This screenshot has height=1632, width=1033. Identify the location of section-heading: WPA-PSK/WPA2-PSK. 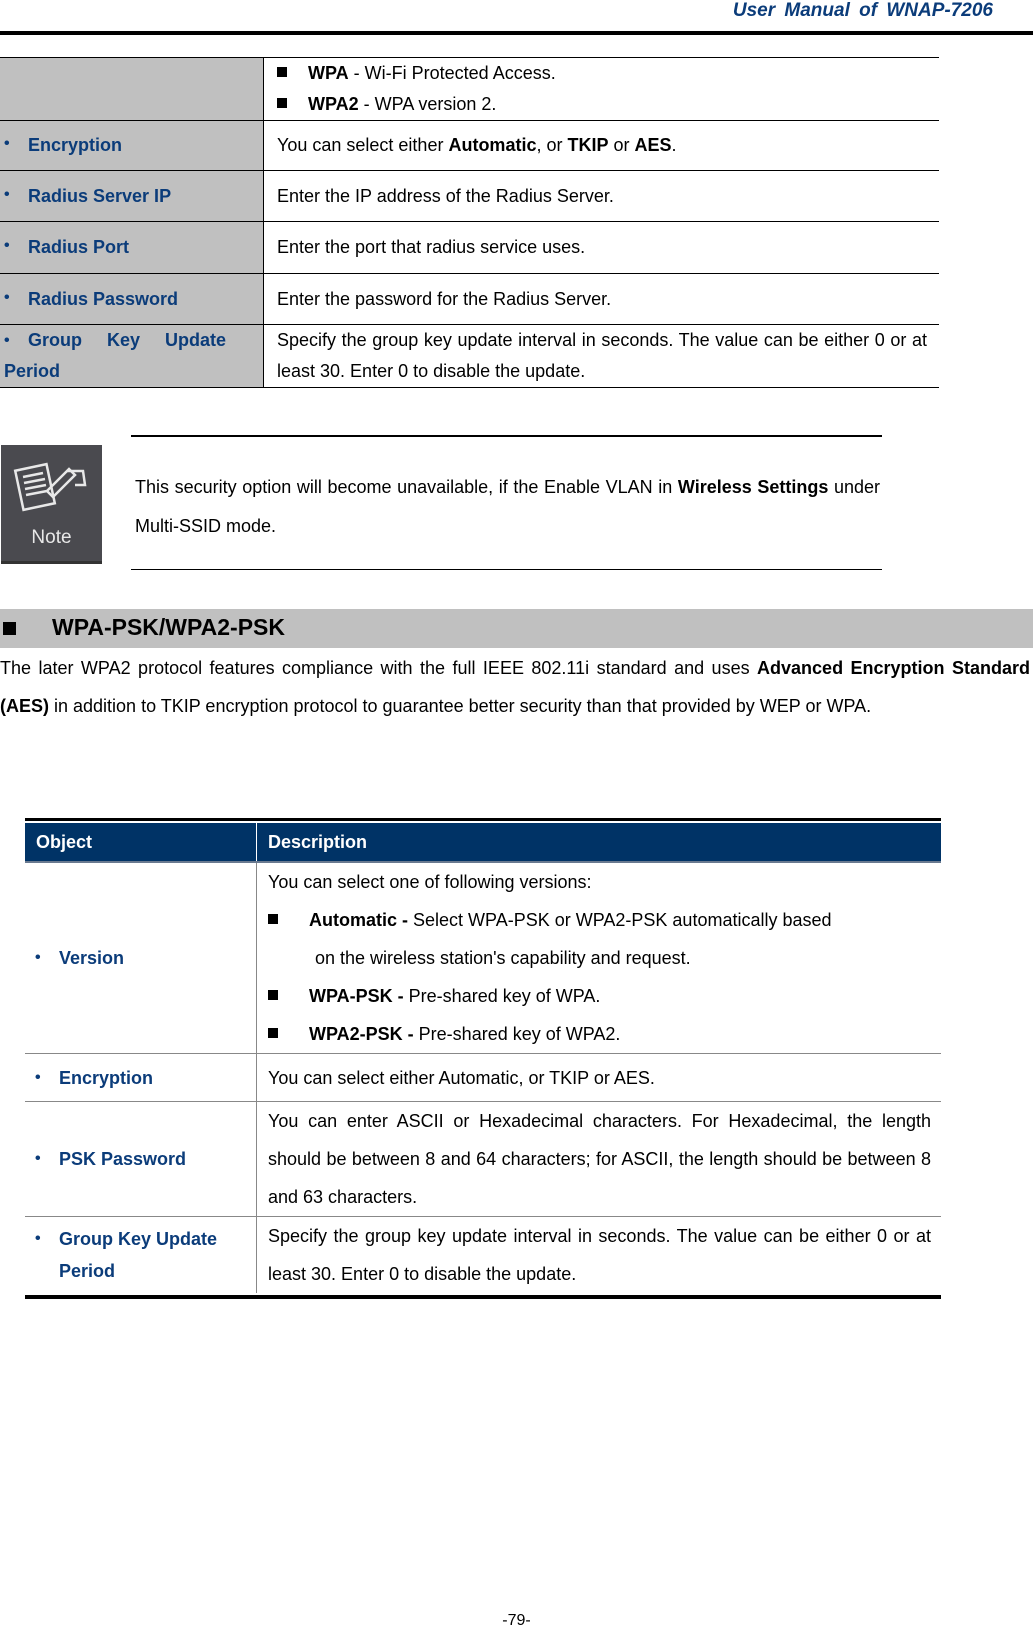
(516, 628).